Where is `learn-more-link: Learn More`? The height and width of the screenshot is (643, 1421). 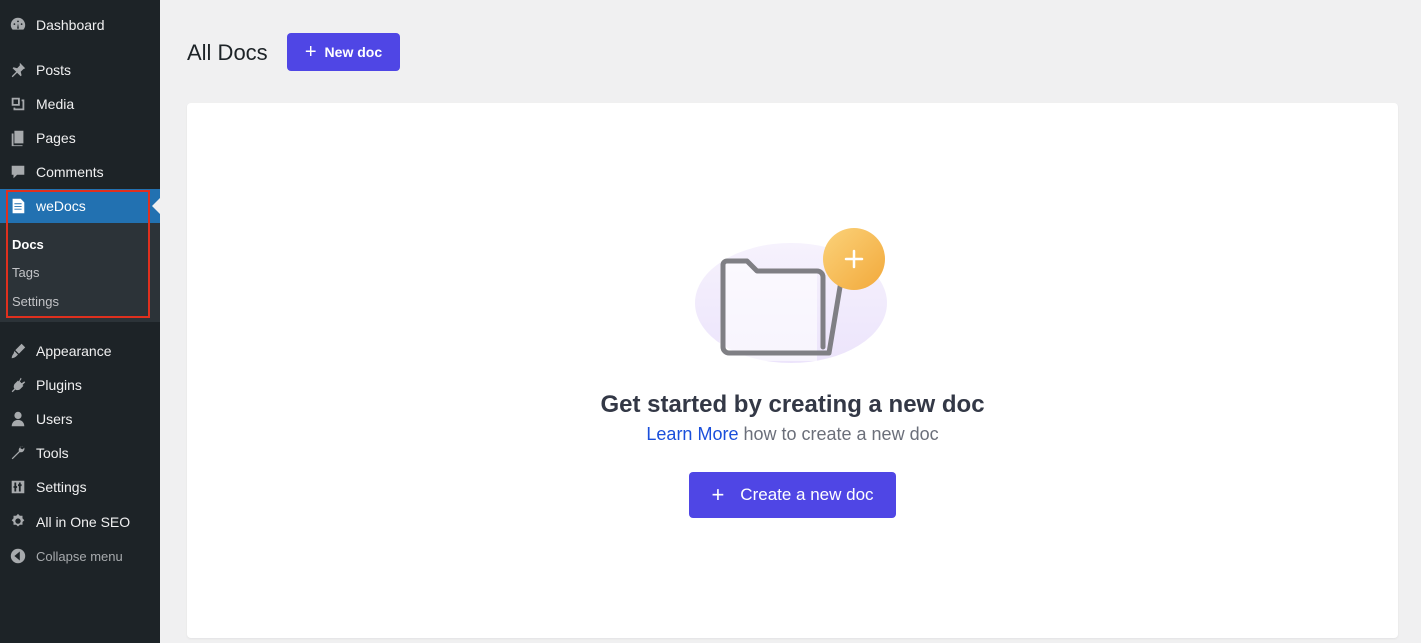 learn-more-link: Learn More is located at coordinates (692, 434).